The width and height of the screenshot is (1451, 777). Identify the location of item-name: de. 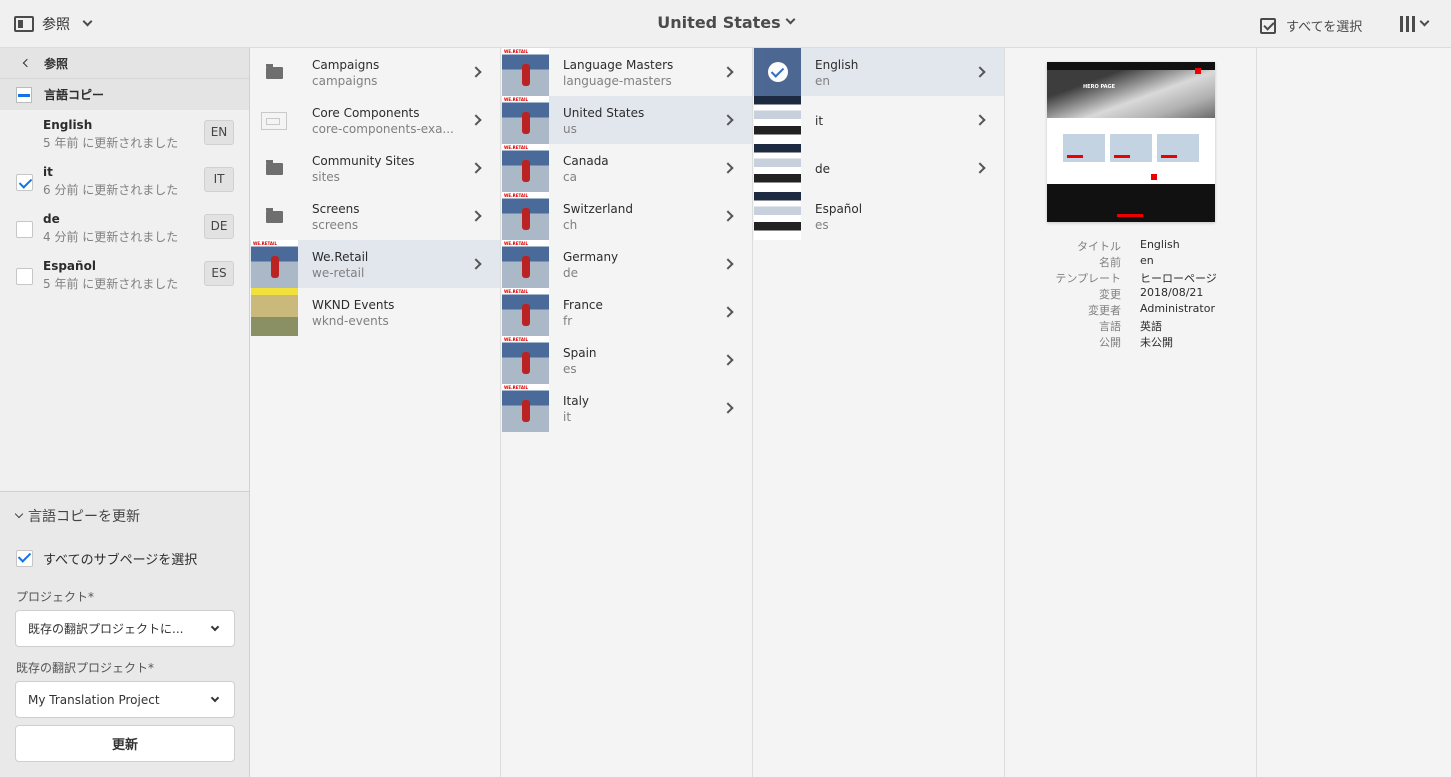
(570, 273).